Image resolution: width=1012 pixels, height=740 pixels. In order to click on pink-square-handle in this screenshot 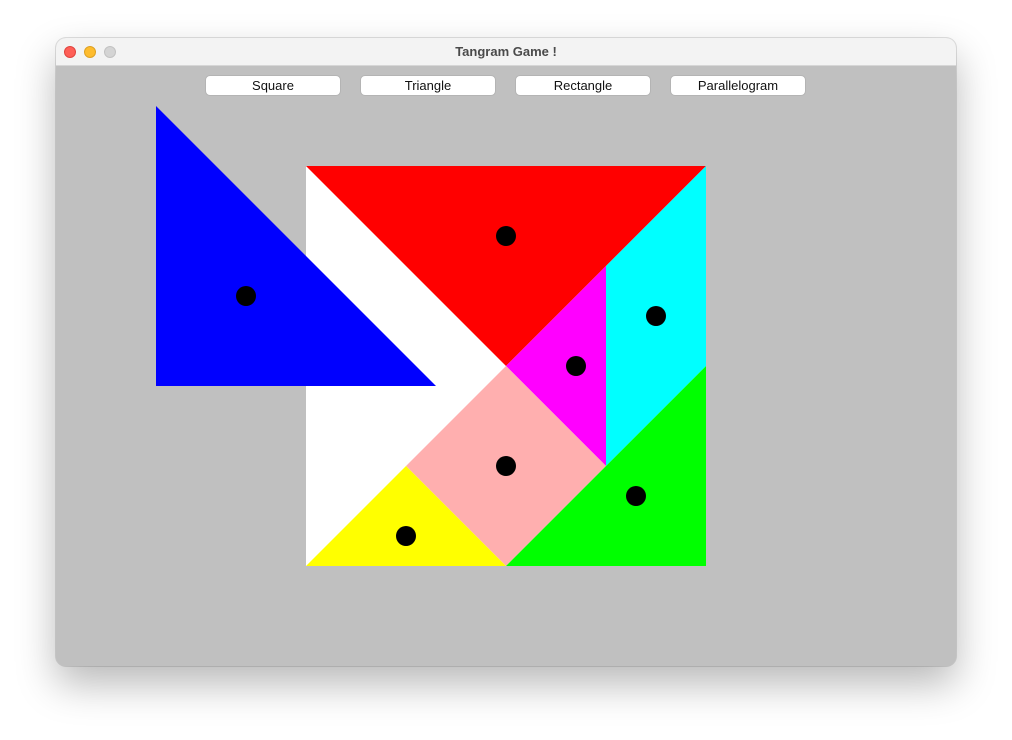, I will do `click(506, 466)`.